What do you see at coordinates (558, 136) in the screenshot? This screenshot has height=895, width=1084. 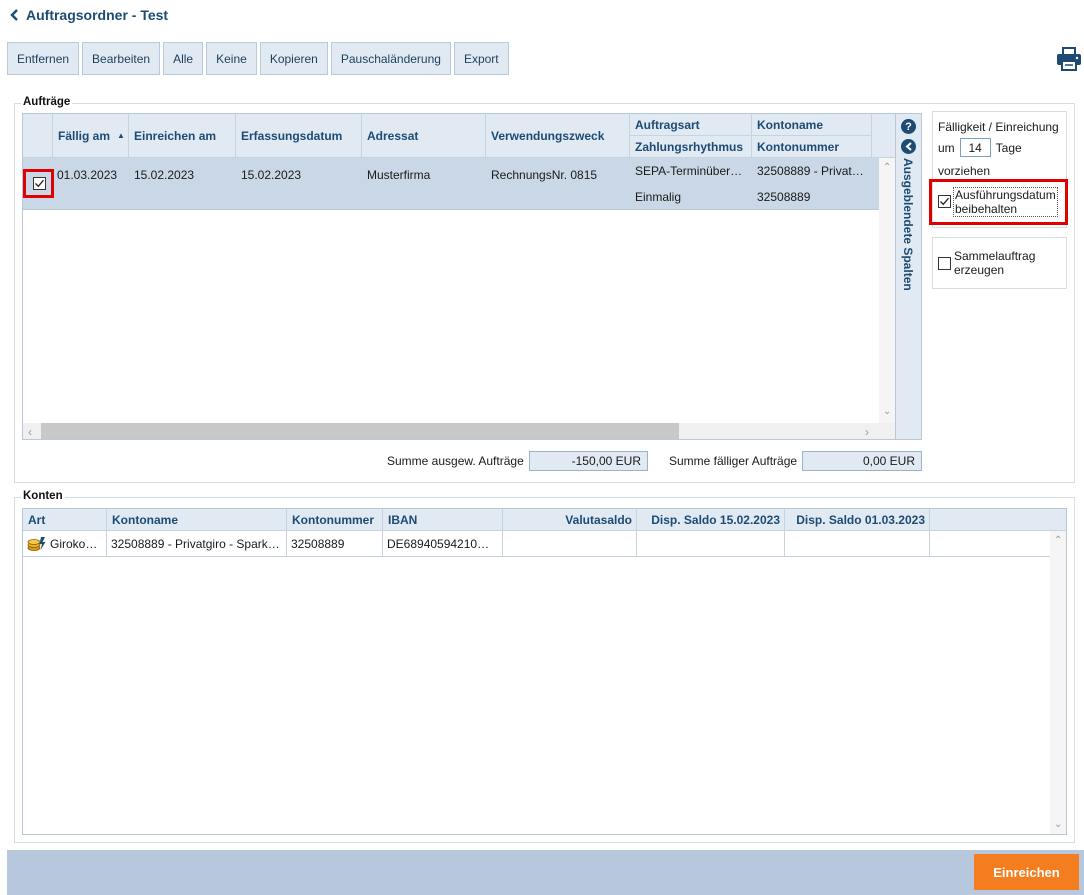 I see `column-verwendungszweck: Verwendungszweck` at bounding box center [558, 136].